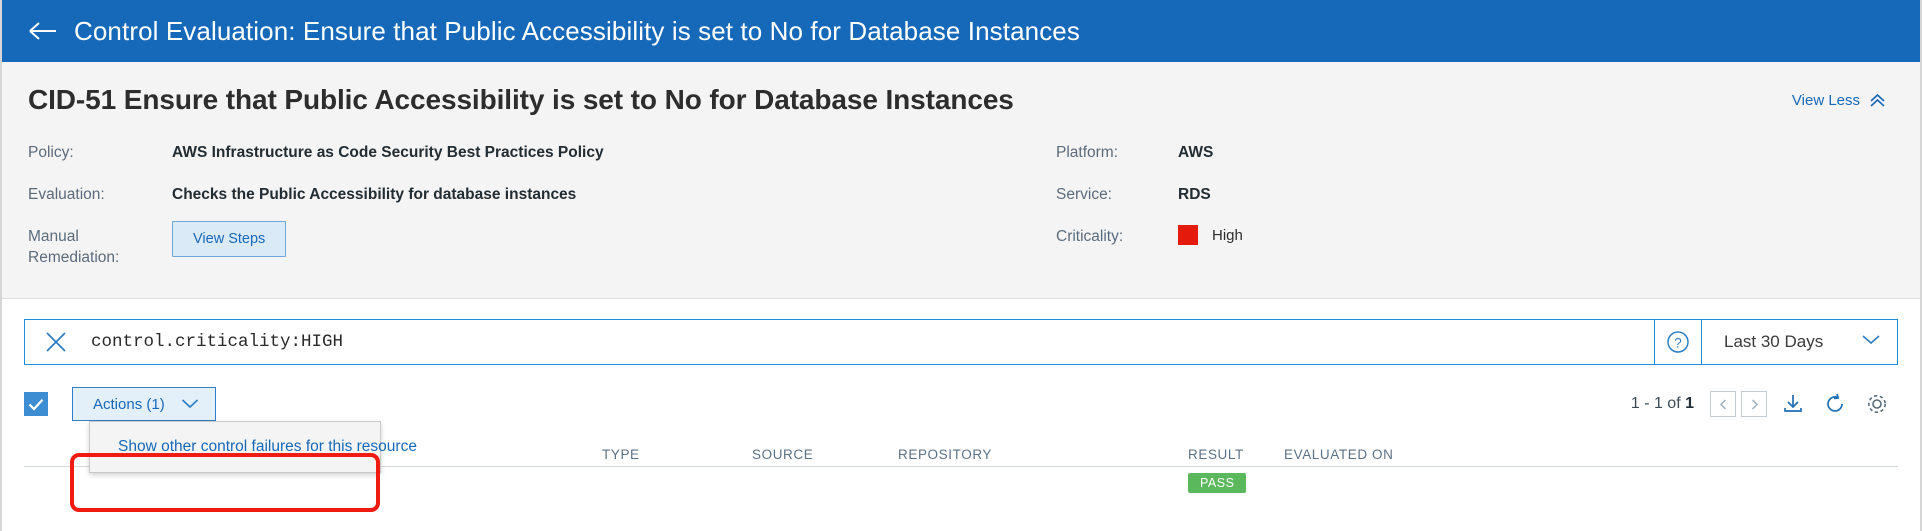  What do you see at coordinates (1658, 403) in the screenshot?
I see `pagination-range: 1 - 1 of` at bounding box center [1658, 403].